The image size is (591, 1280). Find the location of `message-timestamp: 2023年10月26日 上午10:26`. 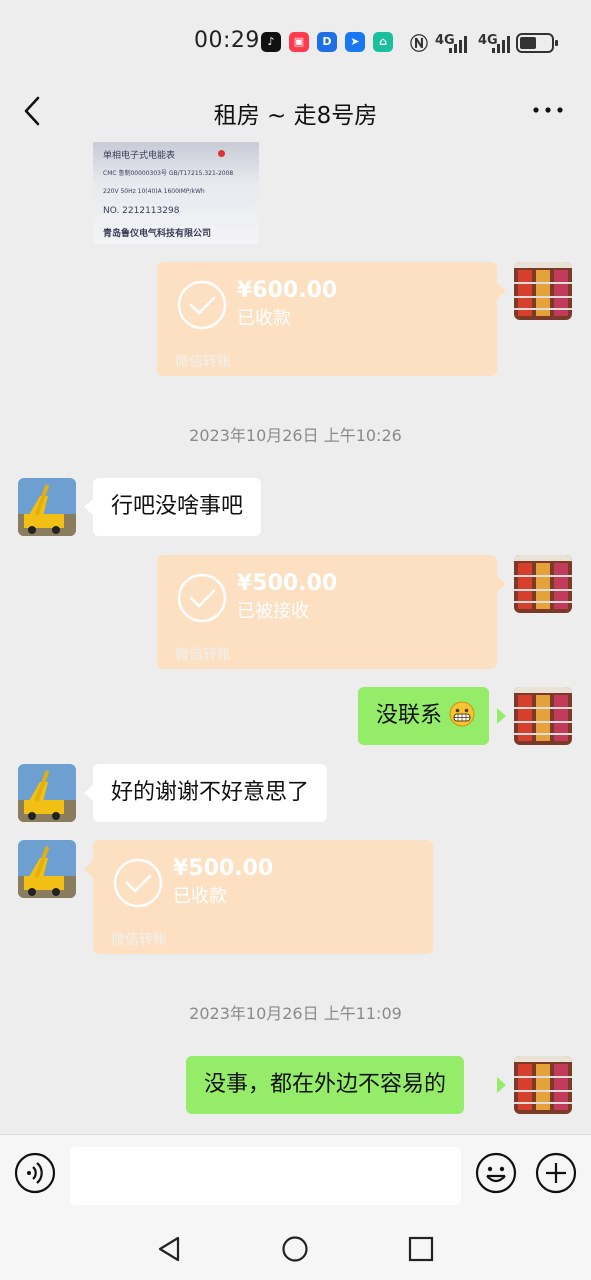

message-timestamp: 2023年10月26日 上午10:26 is located at coordinates (295, 435).